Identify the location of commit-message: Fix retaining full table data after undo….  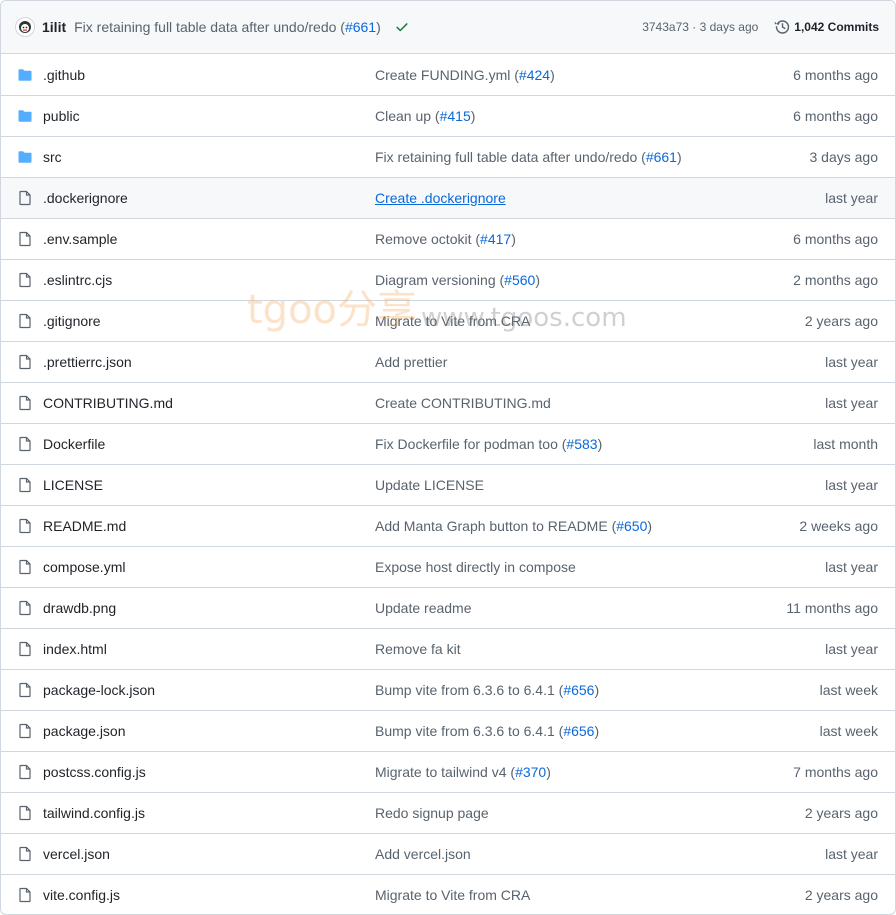
(227, 27).